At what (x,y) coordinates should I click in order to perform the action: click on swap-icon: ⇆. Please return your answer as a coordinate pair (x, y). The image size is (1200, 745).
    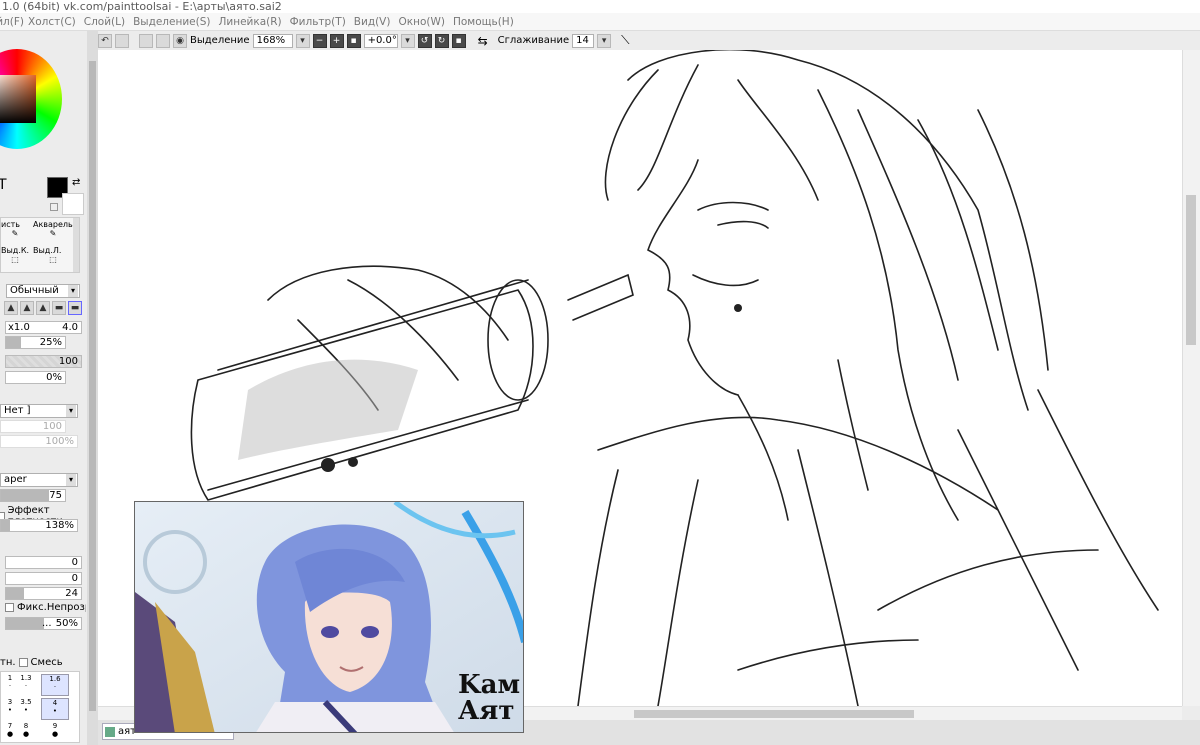
    Looking at the image, I should click on (483, 41).